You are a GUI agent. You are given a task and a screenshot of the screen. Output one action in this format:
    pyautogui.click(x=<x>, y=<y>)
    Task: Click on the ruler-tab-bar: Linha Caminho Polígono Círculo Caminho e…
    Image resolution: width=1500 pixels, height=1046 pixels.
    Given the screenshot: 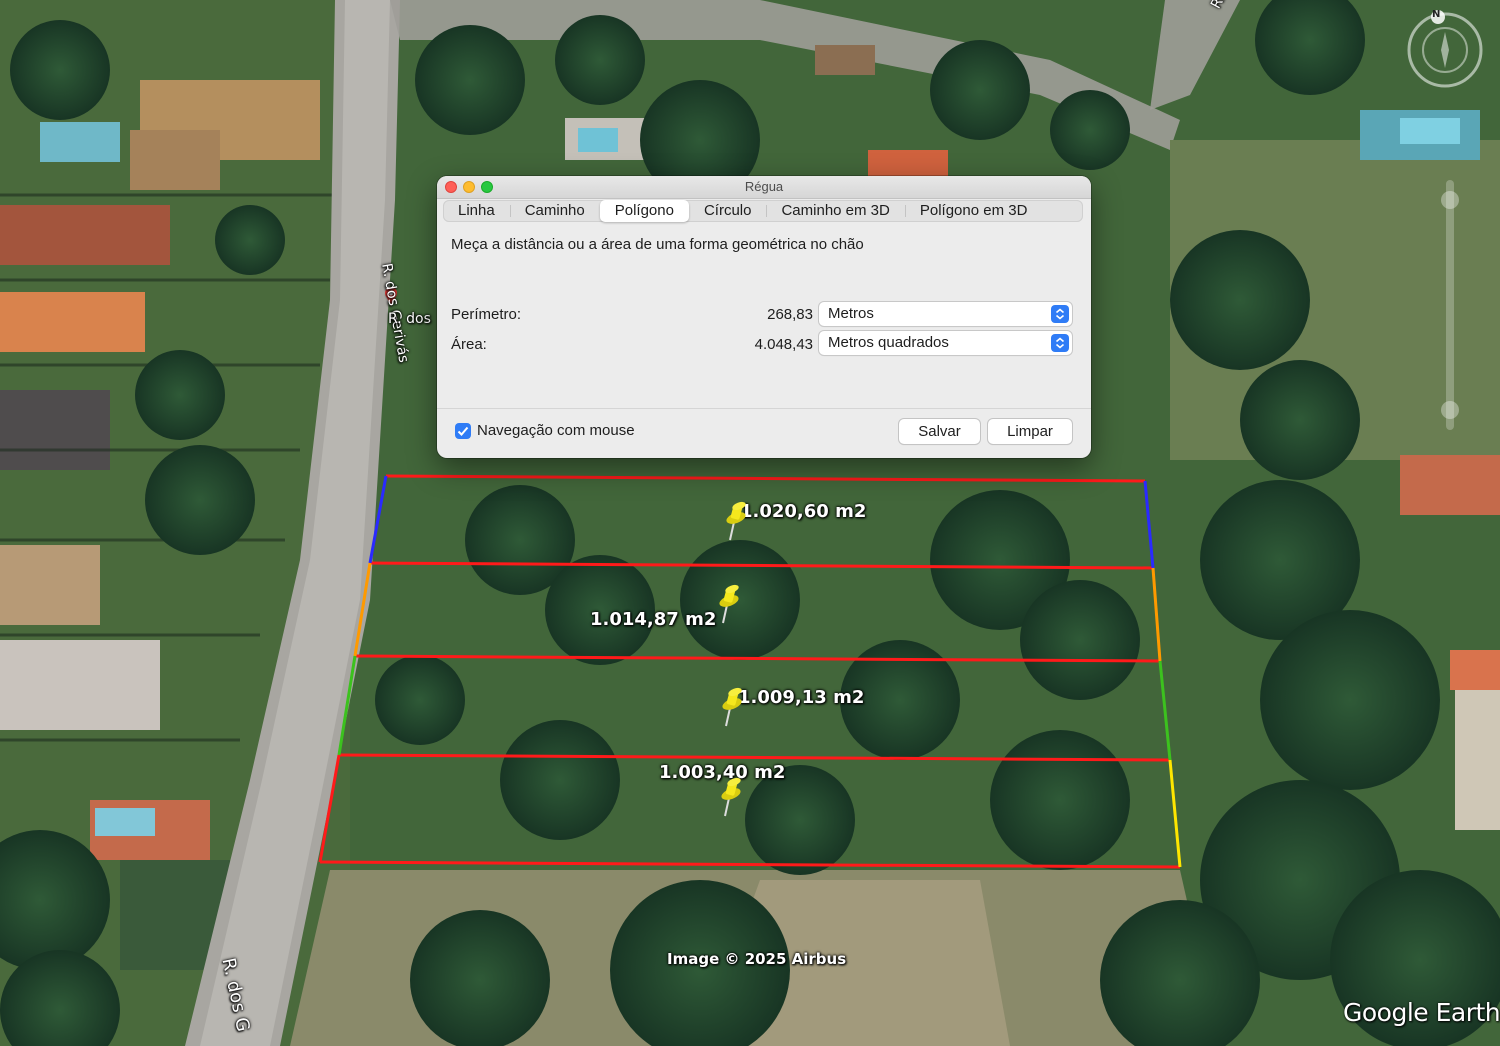 What is the action you would take?
    pyautogui.click(x=763, y=211)
    